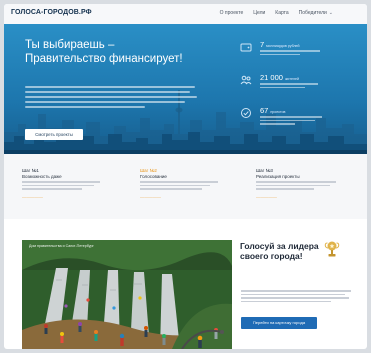 The width and height of the screenshot is (371, 353). I want to click on step-card-2: Шаг №2 Голосование —————, so click(190, 184).